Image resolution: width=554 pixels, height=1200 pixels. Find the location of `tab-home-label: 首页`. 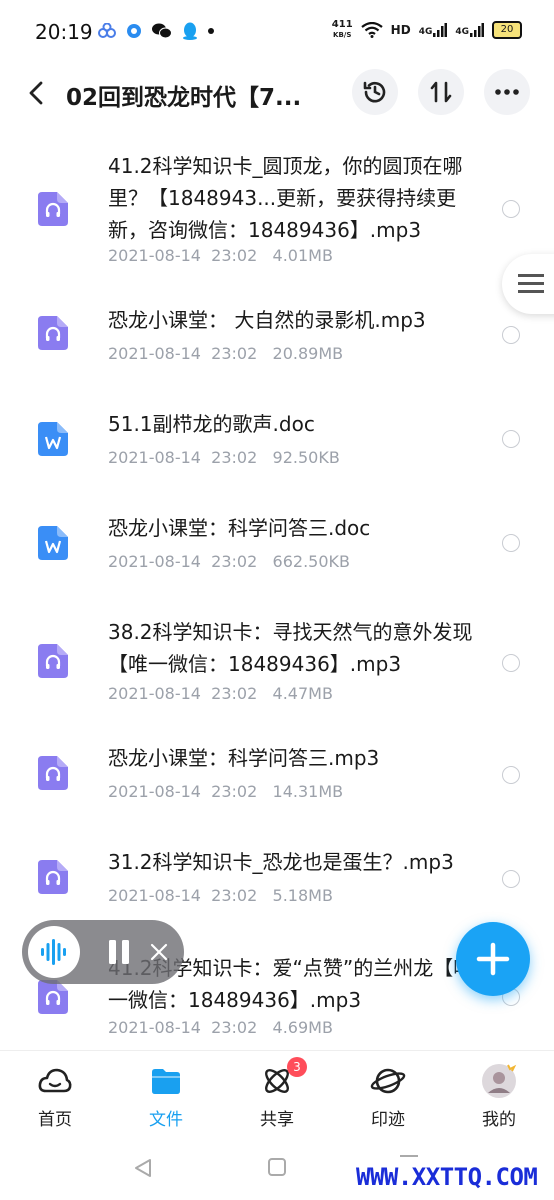

tab-home-label: 首页 is located at coordinates (55, 1120).